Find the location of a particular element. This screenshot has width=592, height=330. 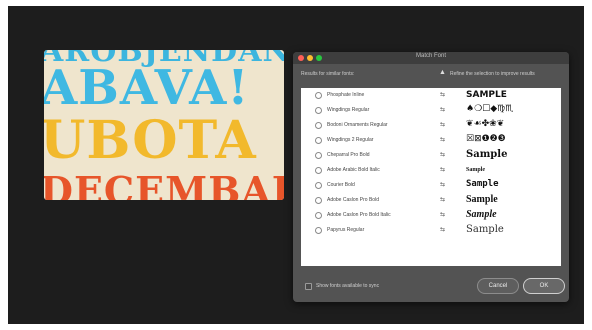

dialog-title: Match Font is located at coordinates (430, 56).